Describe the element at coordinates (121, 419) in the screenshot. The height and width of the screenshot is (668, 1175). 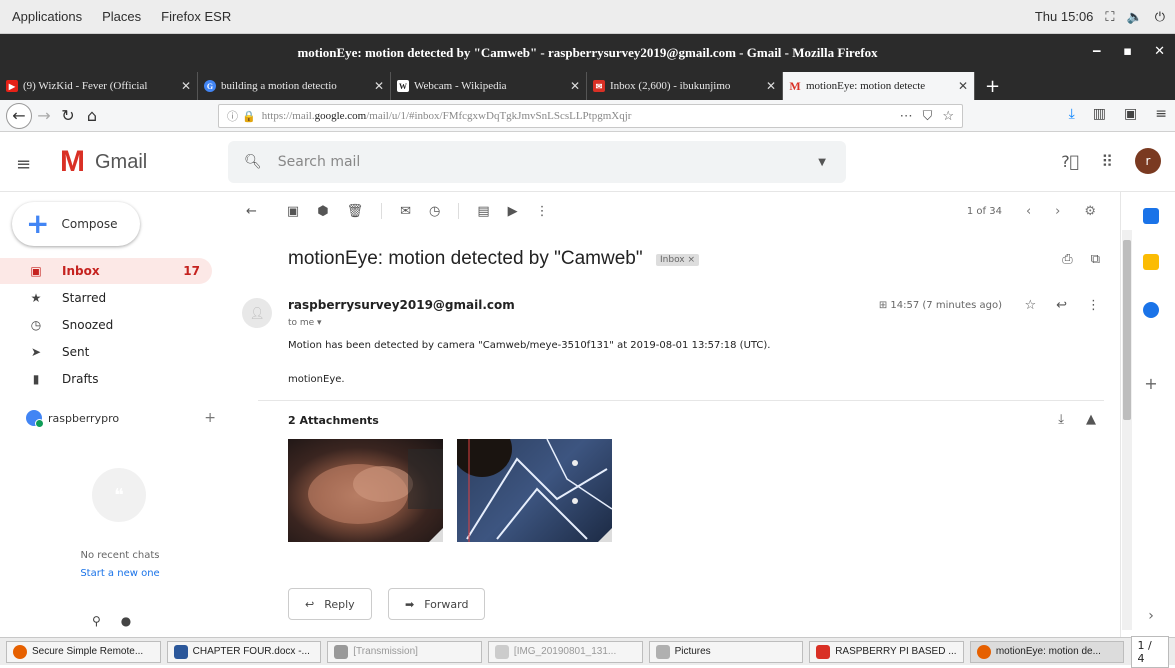
I see `hangouts-user: raspberrypro +` at that location.